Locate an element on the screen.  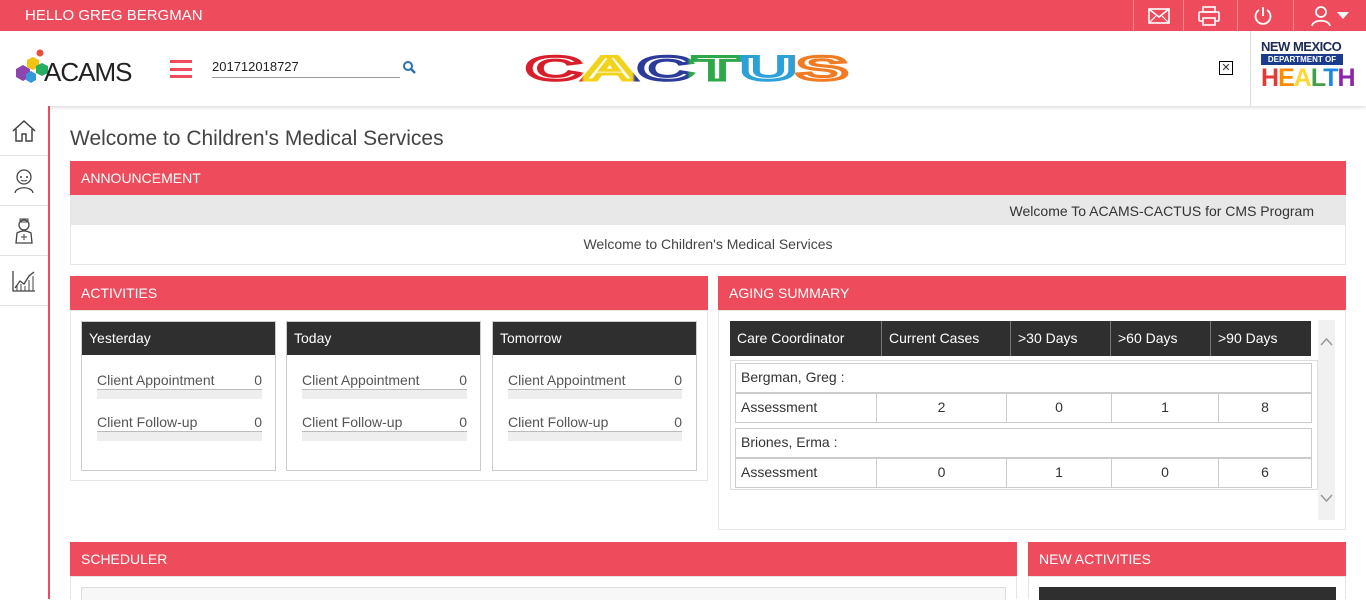
cactus-logo-text: CACTUS is located at coordinates (687, 69).